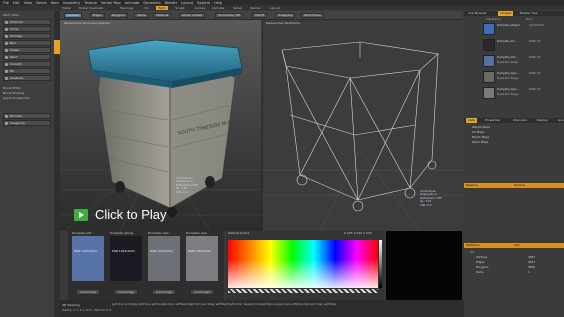 Image resolution: width=564 pixels, height=317 pixels. I want to click on tool-gradient: Gradient, so click(27, 78).